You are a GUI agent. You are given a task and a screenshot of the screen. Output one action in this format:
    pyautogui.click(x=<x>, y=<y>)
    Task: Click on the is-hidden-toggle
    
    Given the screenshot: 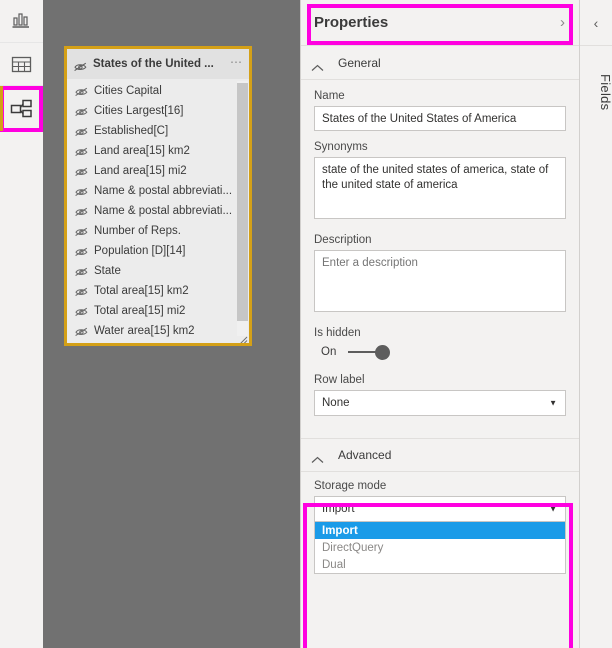 What is the action you would take?
    pyautogui.click(x=369, y=352)
    